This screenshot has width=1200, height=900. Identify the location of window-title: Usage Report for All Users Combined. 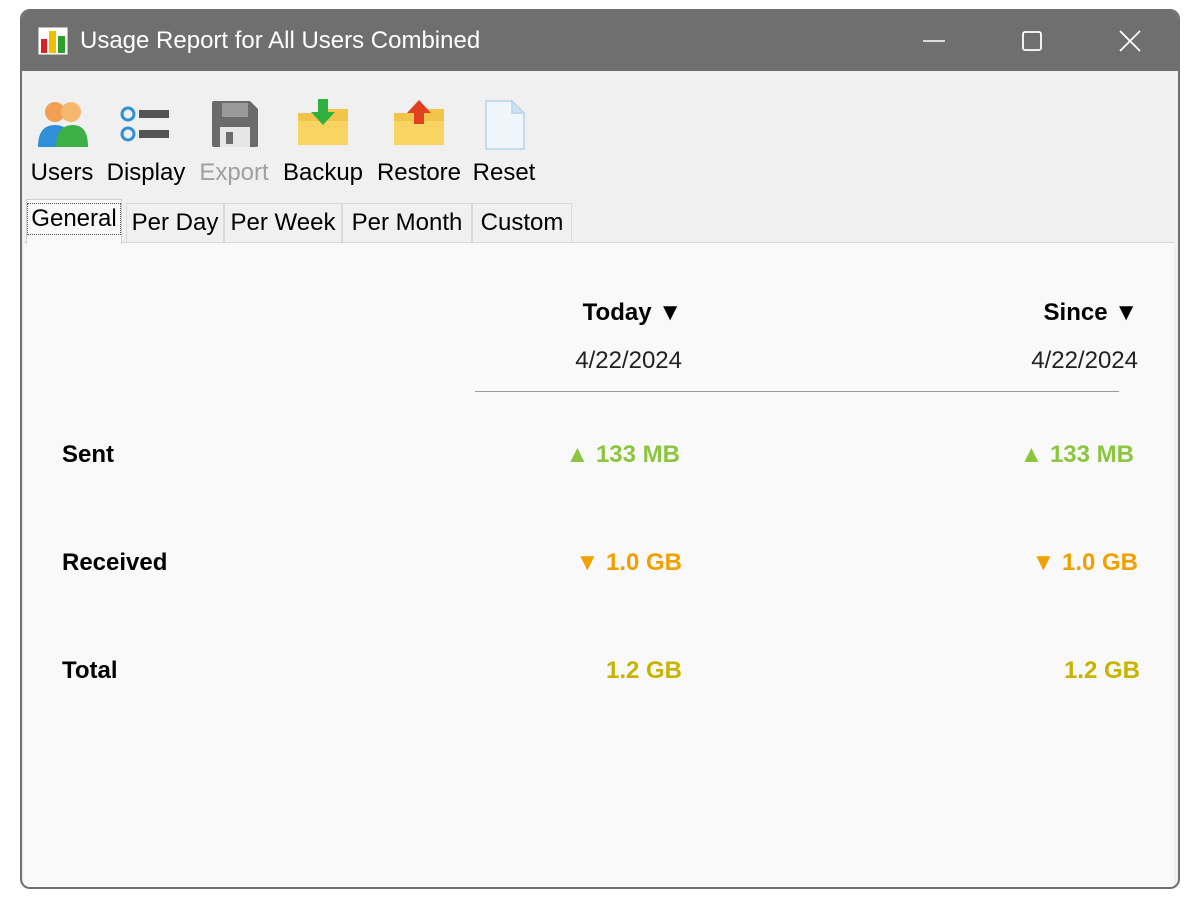
(280, 40).